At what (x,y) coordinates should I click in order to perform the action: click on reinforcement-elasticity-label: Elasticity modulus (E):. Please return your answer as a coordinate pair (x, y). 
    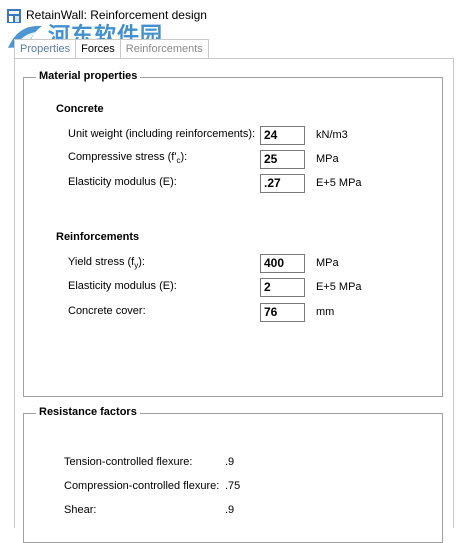
    Looking at the image, I should click on (122, 286).